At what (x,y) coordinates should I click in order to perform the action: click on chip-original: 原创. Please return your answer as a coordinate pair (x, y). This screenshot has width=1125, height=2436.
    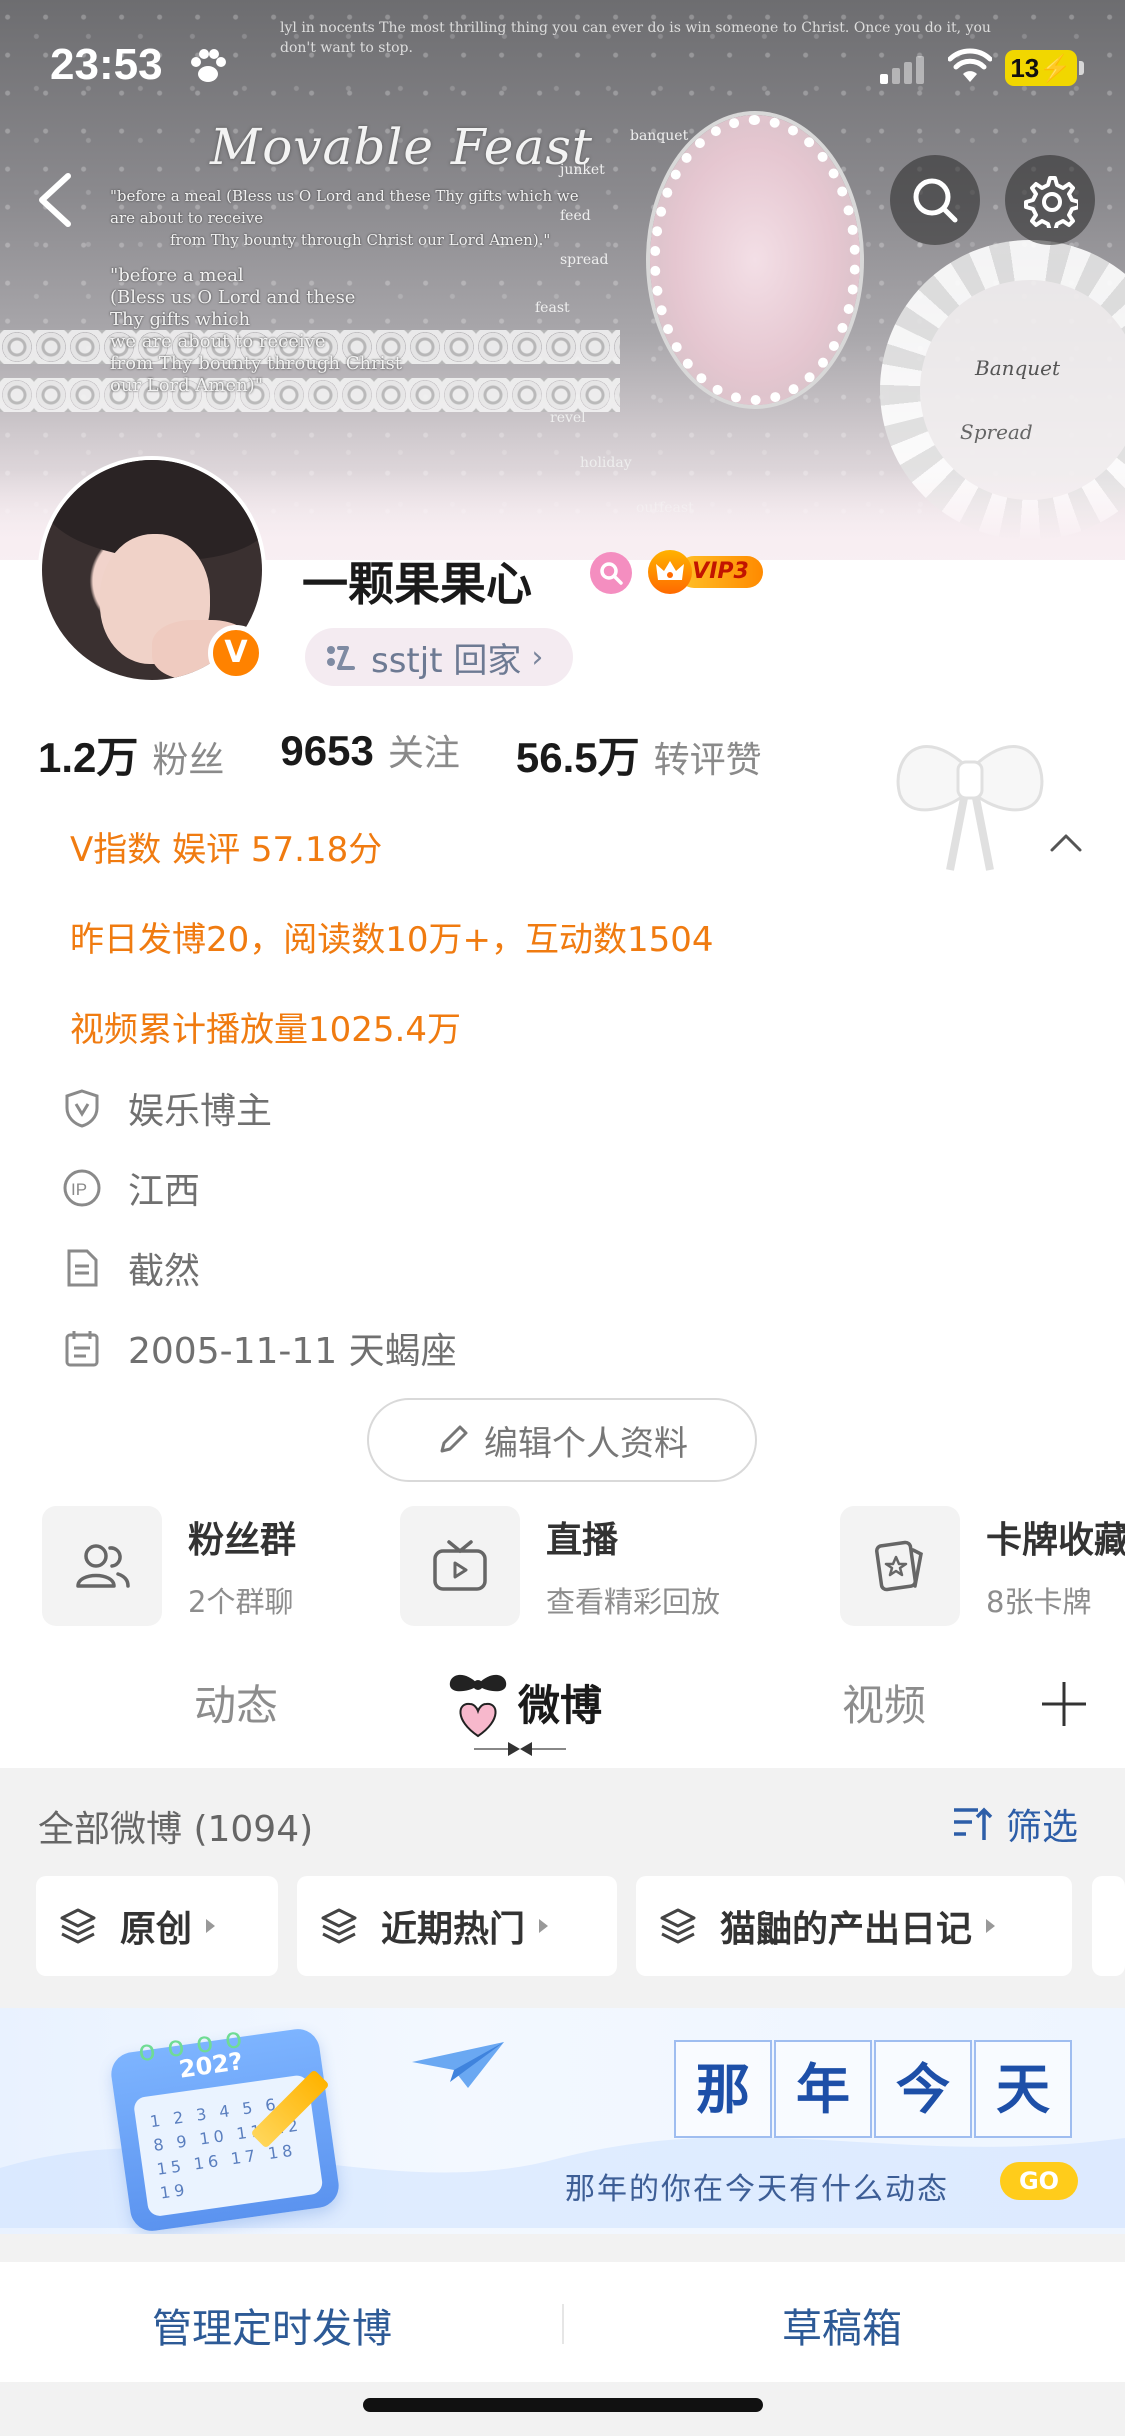
    Looking at the image, I should click on (157, 1926).